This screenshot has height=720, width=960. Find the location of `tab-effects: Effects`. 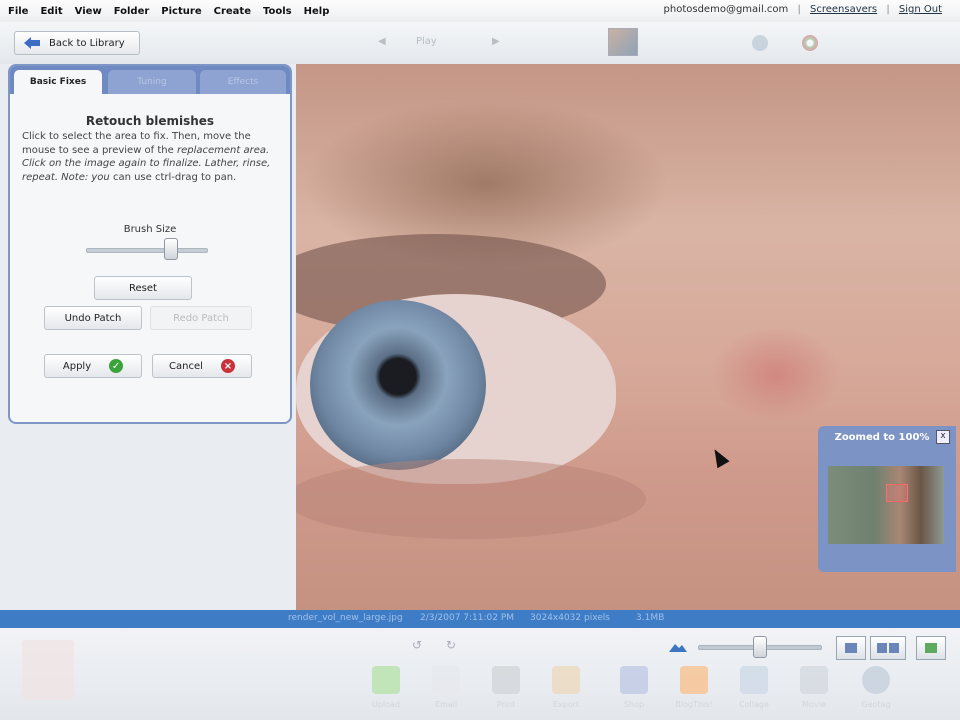

tab-effects: Effects is located at coordinates (243, 82).